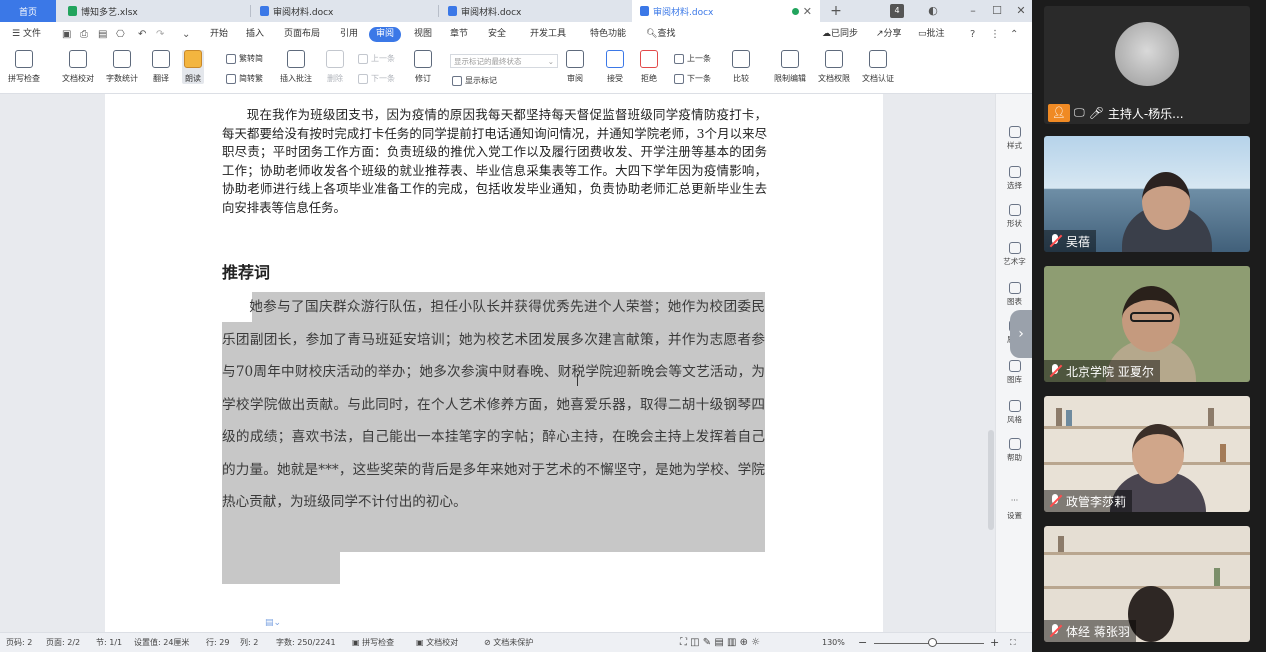 This screenshot has height=652, width=1266. I want to click on spell-check-button: 拼写检查, so click(24, 67).